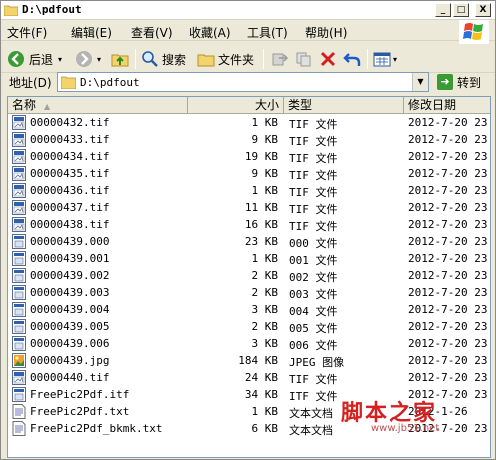 This screenshot has width=496, height=460. Describe the element at coordinates (474, 32) in the screenshot. I see `windows-logo-icon` at that location.